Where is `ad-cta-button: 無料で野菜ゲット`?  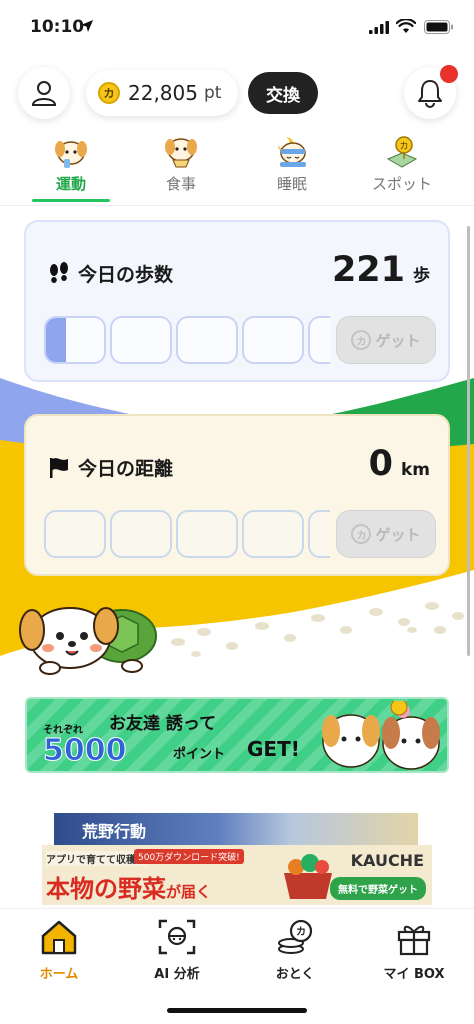 ad-cta-button: 無料で野菜ゲット is located at coordinates (378, 888).